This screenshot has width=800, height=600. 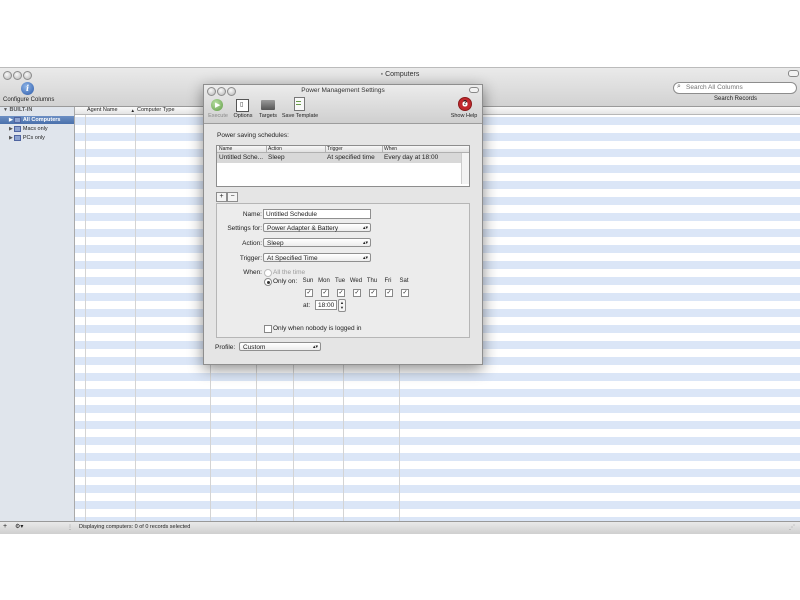 What do you see at coordinates (388, 281) in the screenshot?
I see `day-label-fri: Fri` at bounding box center [388, 281].